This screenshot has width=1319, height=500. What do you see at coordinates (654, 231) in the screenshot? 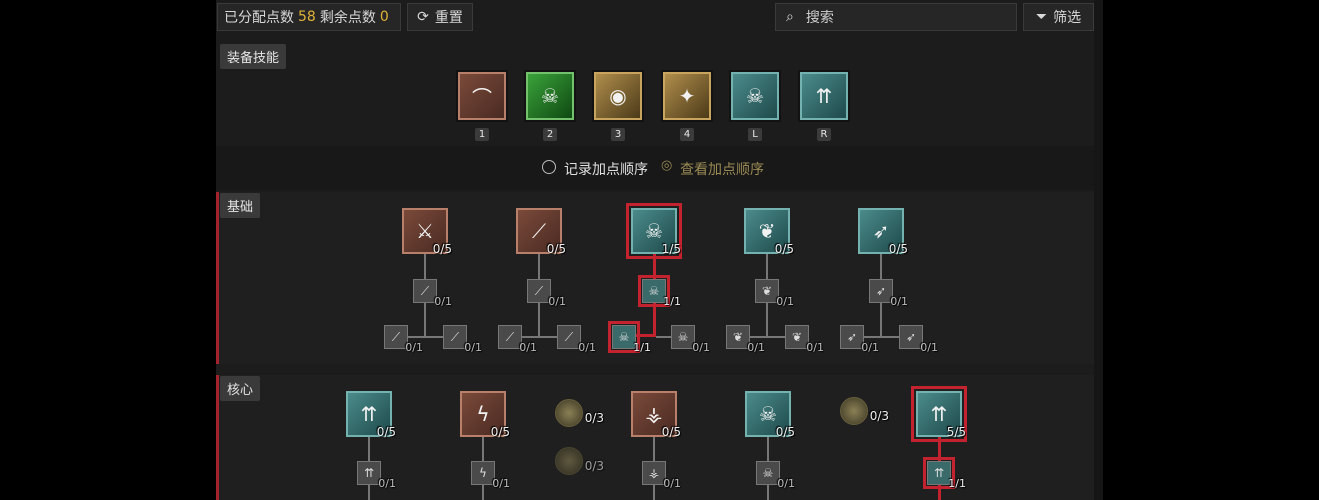
I see `basic-skill-3: ☠ 1/5` at bounding box center [654, 231].